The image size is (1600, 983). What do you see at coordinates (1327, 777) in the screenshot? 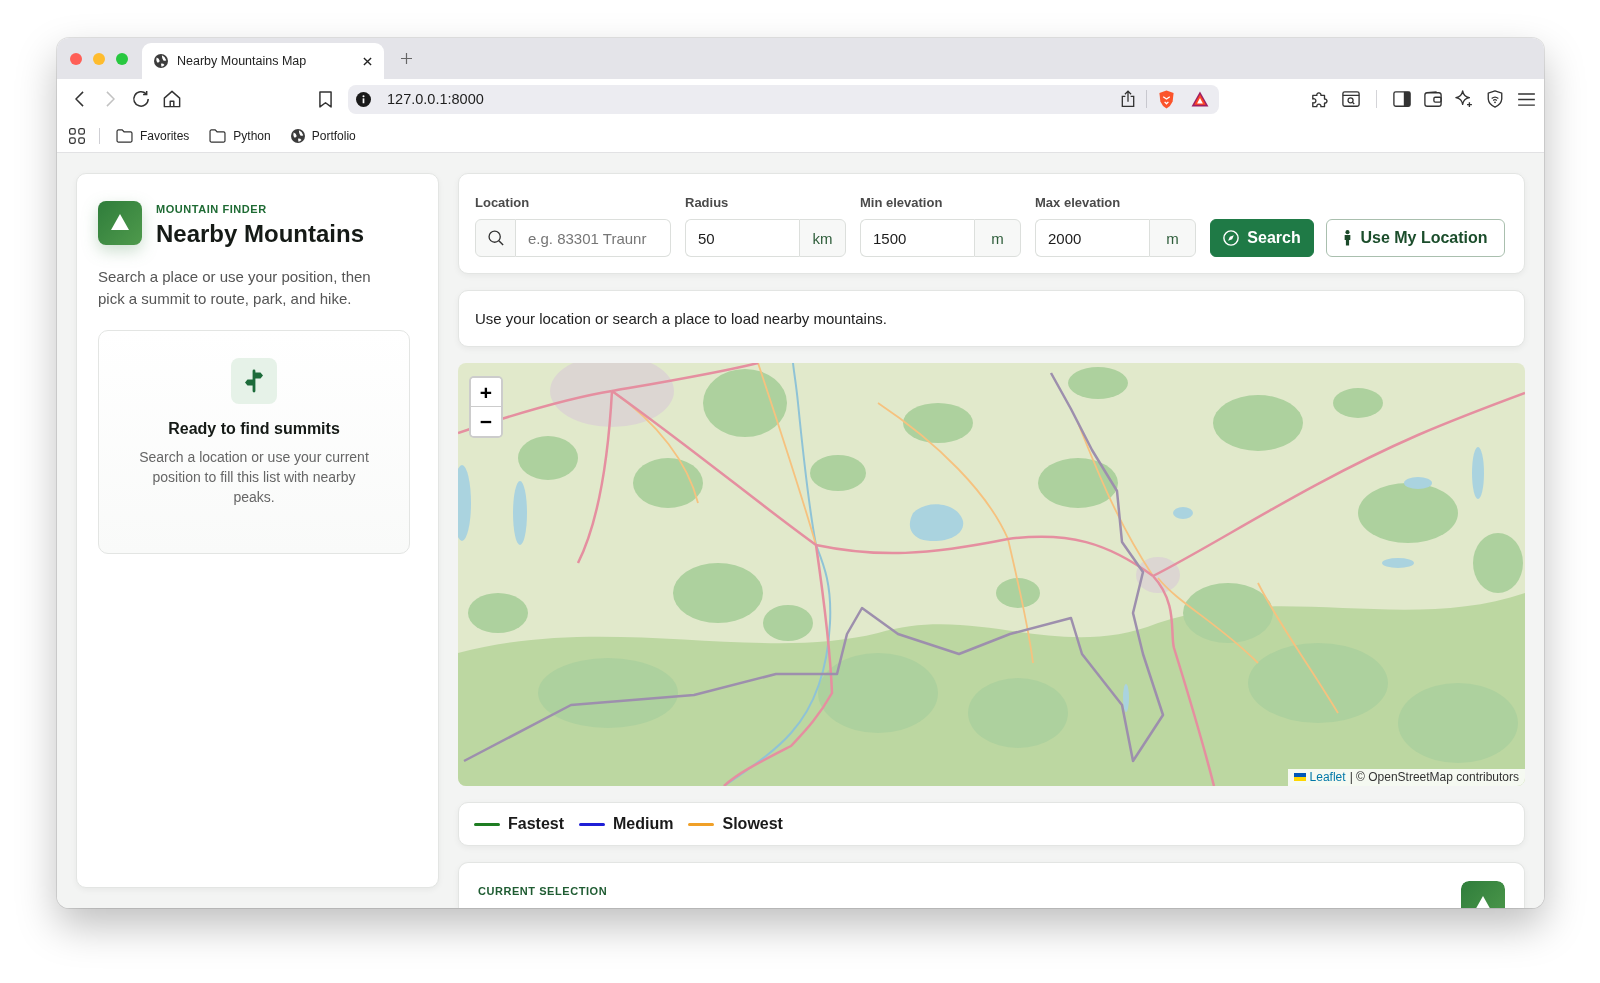
I see `leaflet-link: Leaflet` at bounding box center [1327, 777].